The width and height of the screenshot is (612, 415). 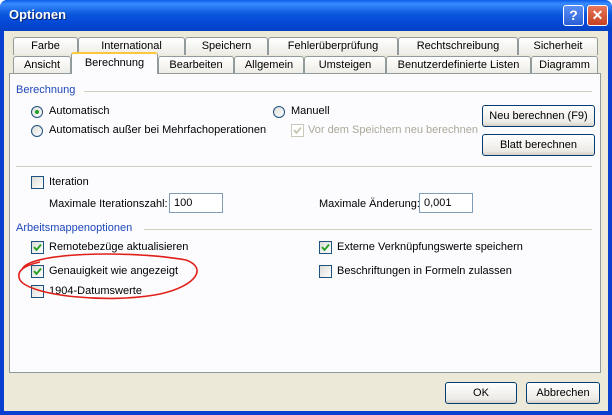 I want to click on radio-selected-dot, so click(x=37, y=112).